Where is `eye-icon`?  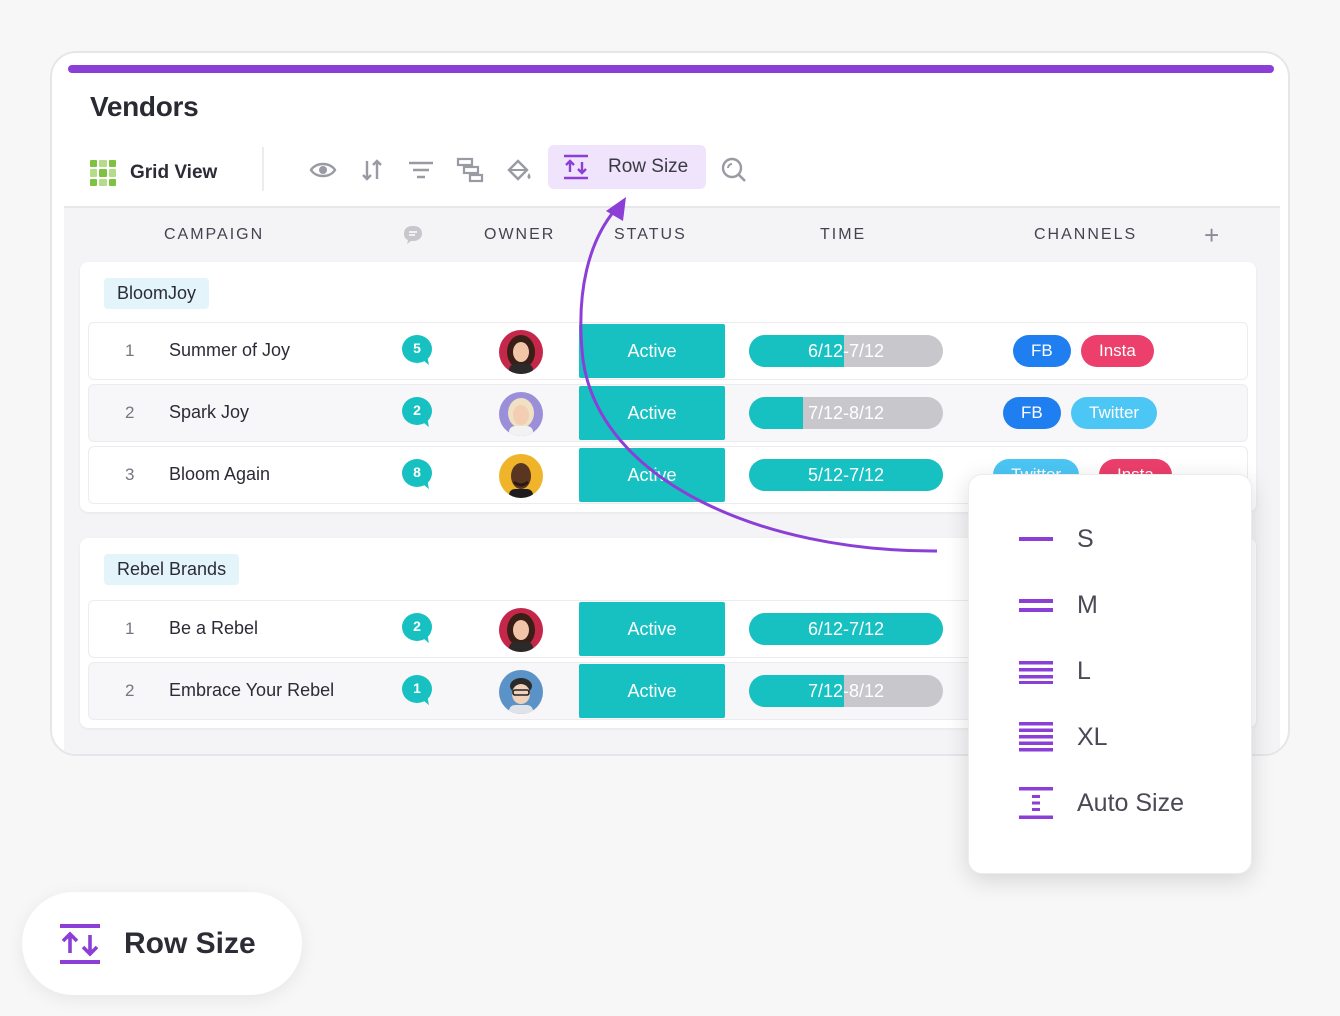 eye-icon is located at coordinates (323, 170).